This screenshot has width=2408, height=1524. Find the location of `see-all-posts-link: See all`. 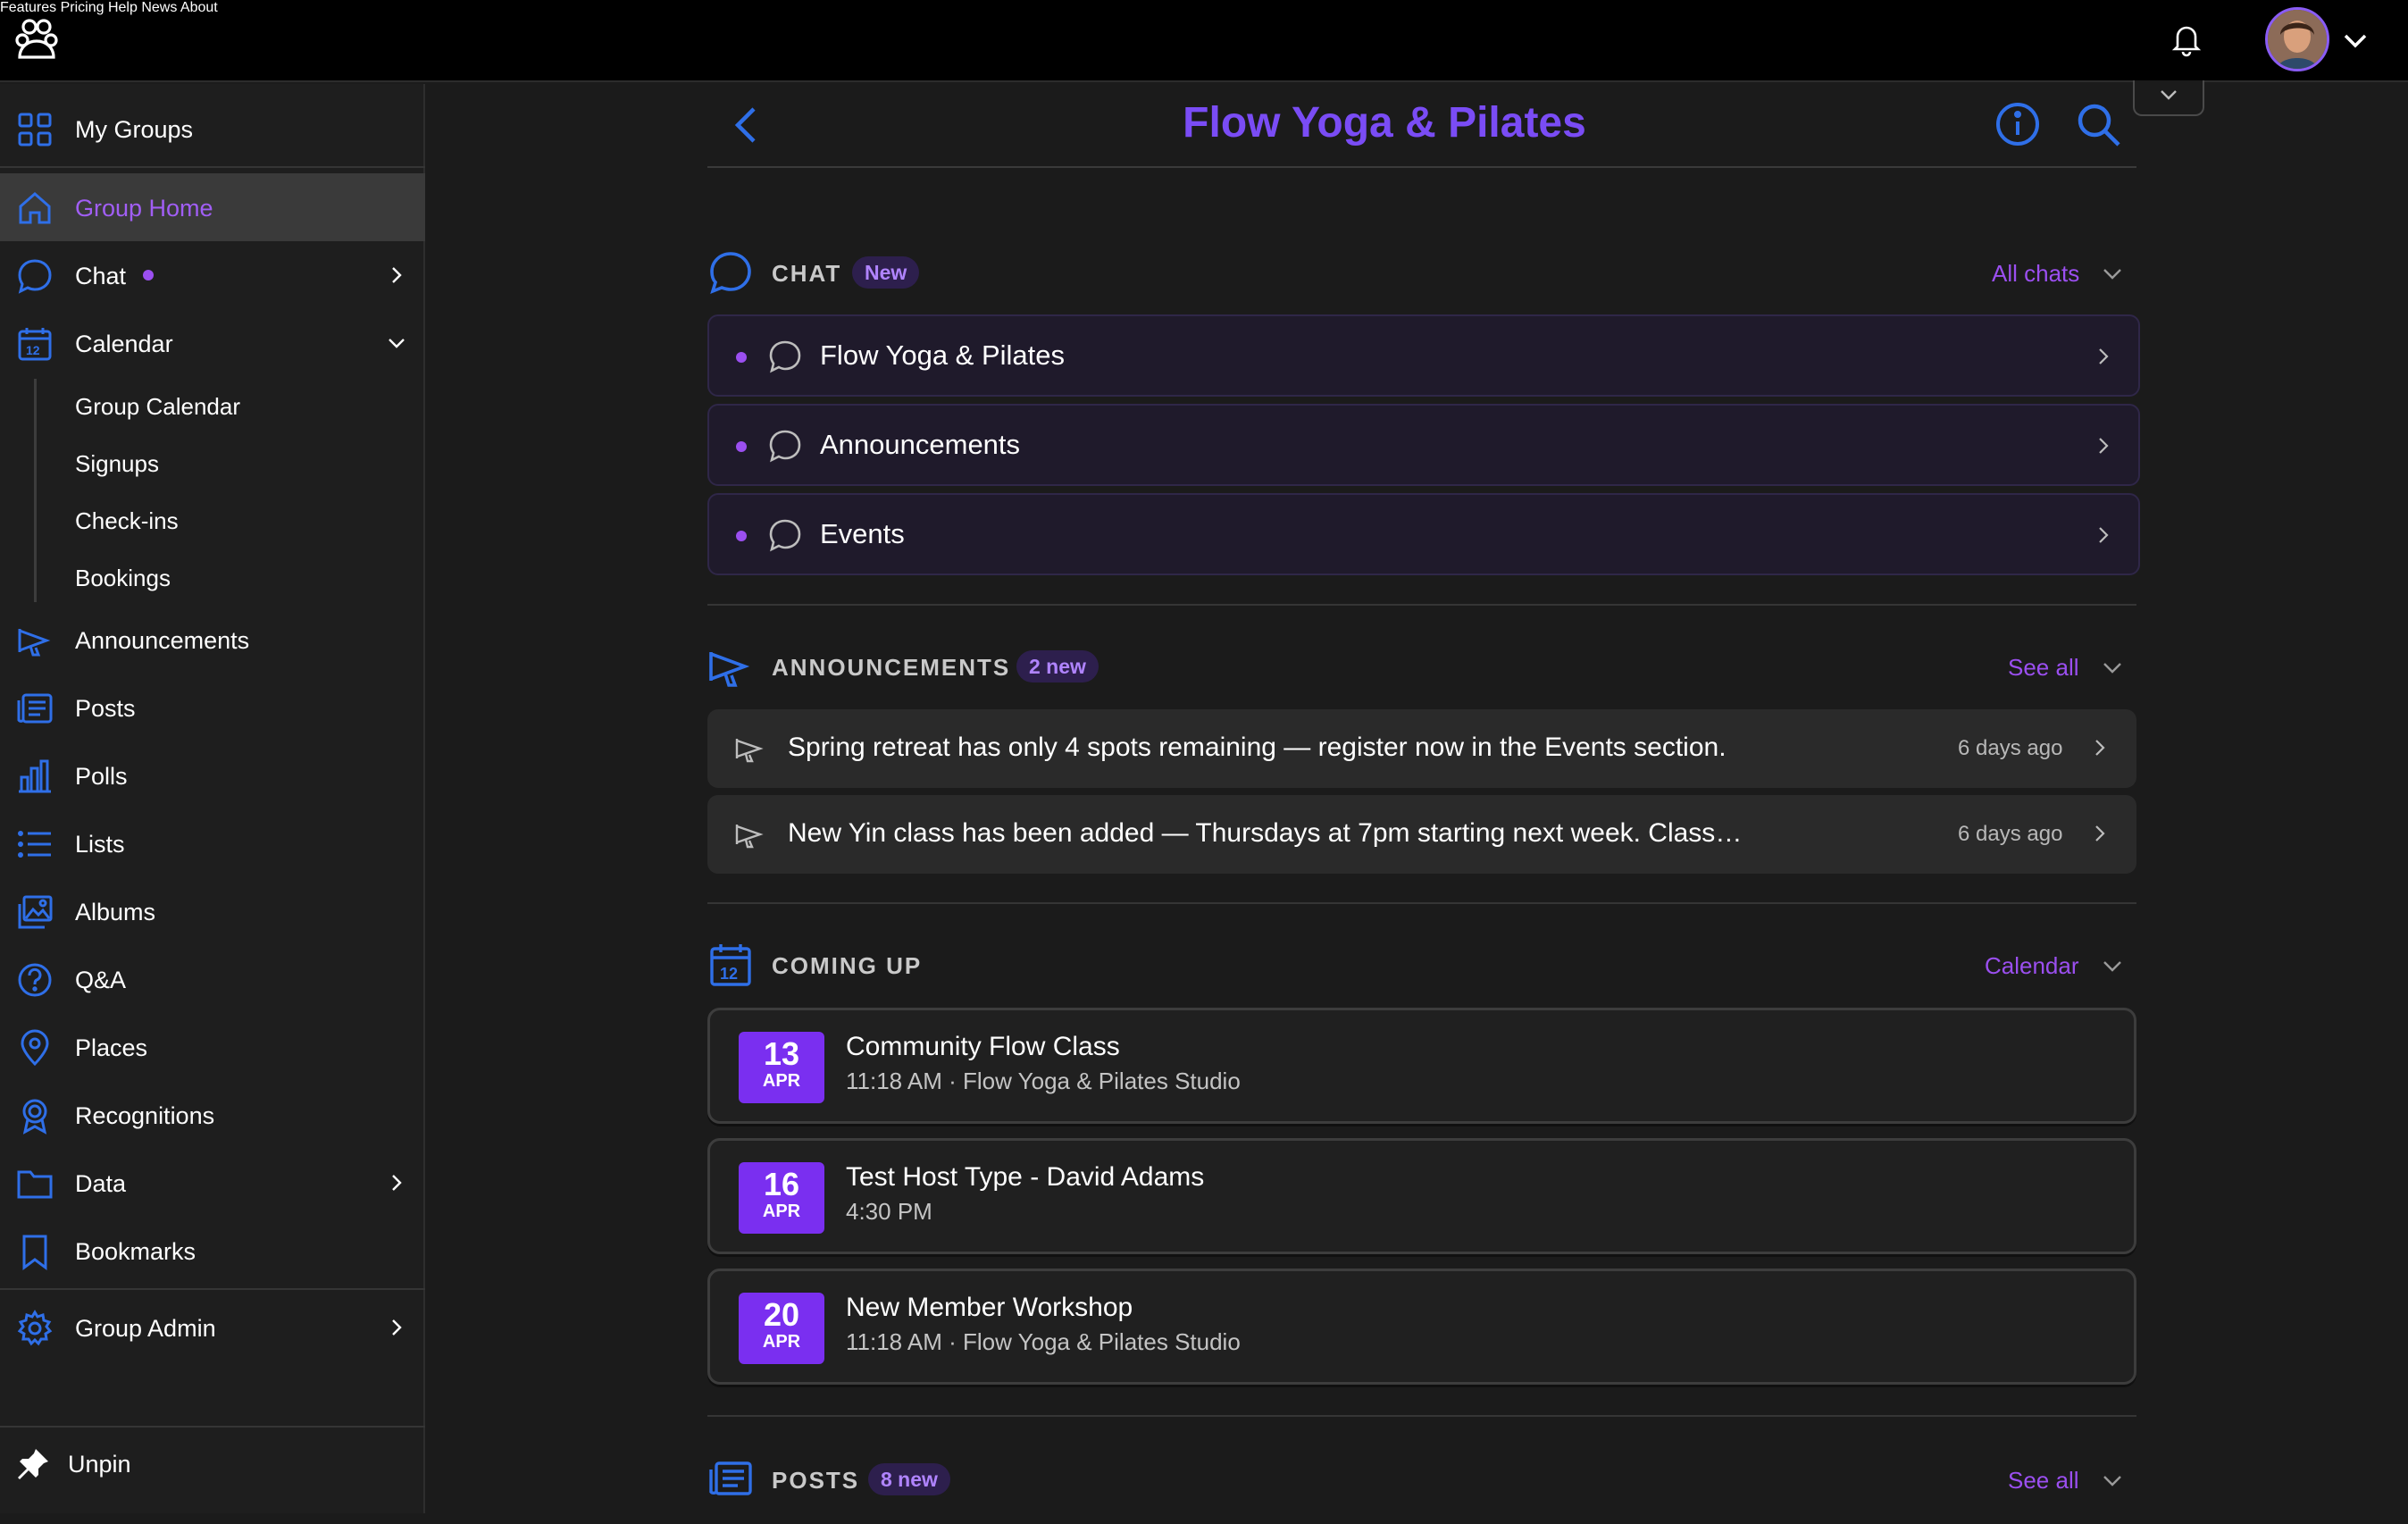

see-all-posts-link: See all is located at coordinates (2043, 1481).